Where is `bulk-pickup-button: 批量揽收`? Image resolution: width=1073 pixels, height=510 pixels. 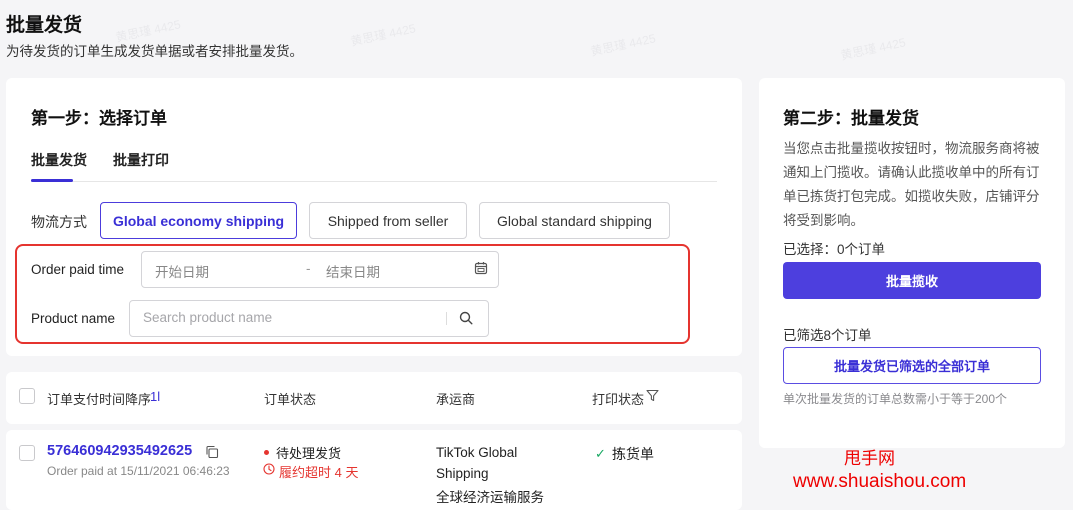 bulk-pickup-button: 批量揽收 is located at coordinates (912, 280).